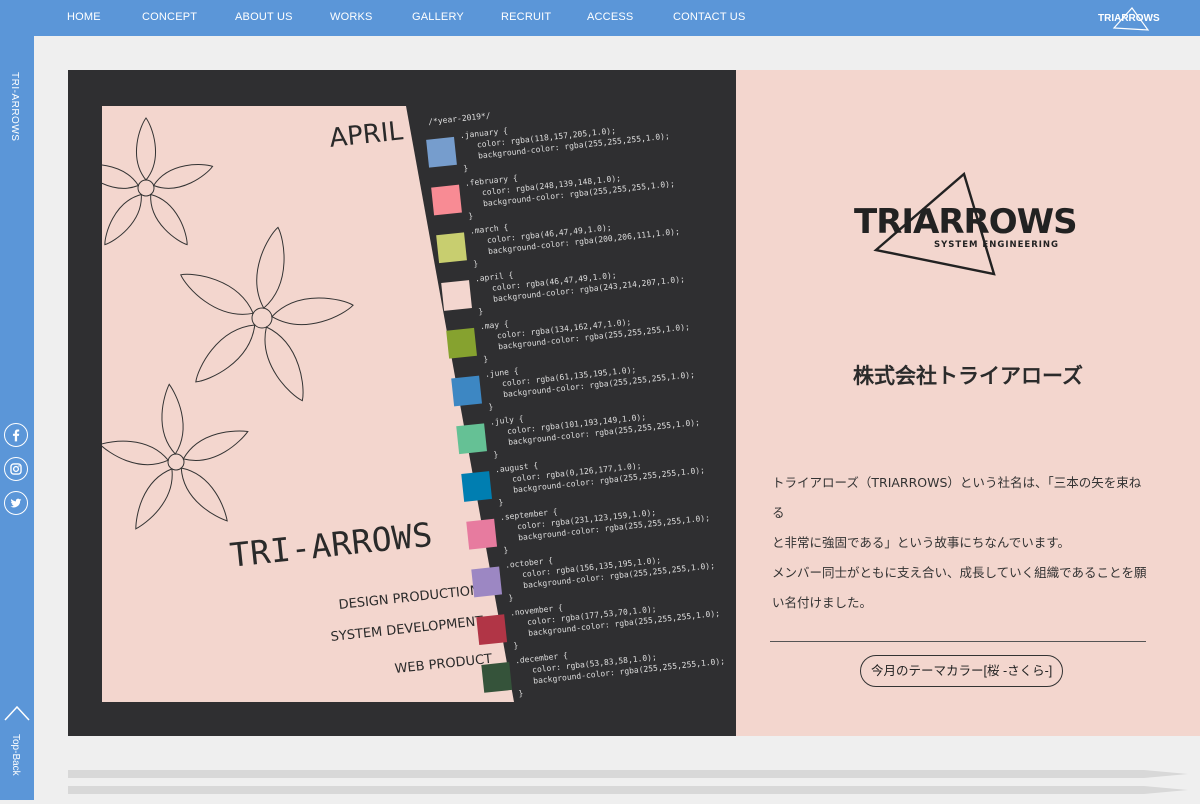 This screenshot has width=1200, height=804. I want to click on logo-sub-text: SYSTEM ENGINEERING, so click(997, 245).